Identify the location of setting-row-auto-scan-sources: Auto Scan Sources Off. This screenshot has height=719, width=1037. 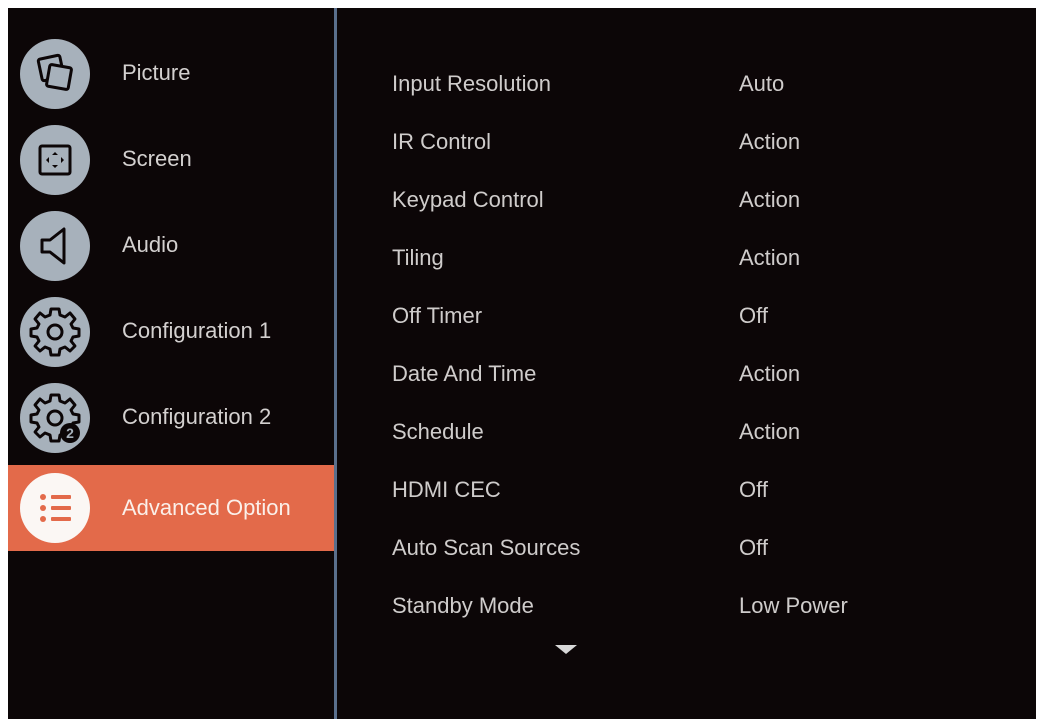
(686, 551).